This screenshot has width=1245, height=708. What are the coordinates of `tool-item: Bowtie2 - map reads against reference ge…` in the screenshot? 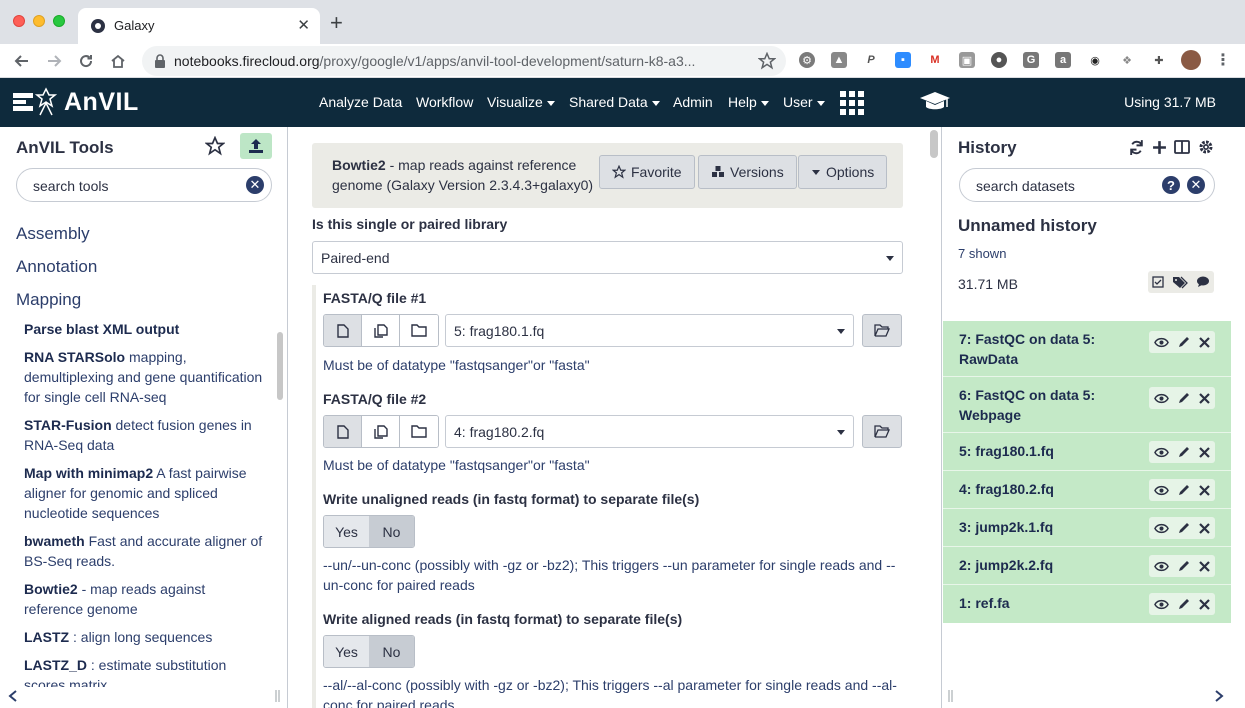 It's located at (144, 599).